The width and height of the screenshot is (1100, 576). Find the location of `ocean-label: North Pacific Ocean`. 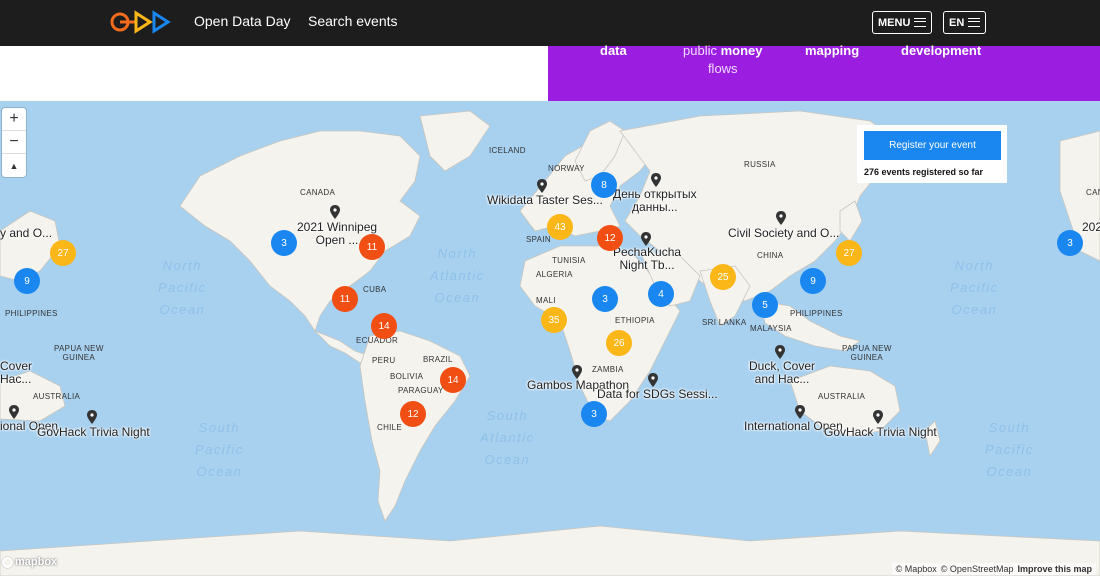

ocean-label: North Pacific Ocean is located at coordinates (182, 287).